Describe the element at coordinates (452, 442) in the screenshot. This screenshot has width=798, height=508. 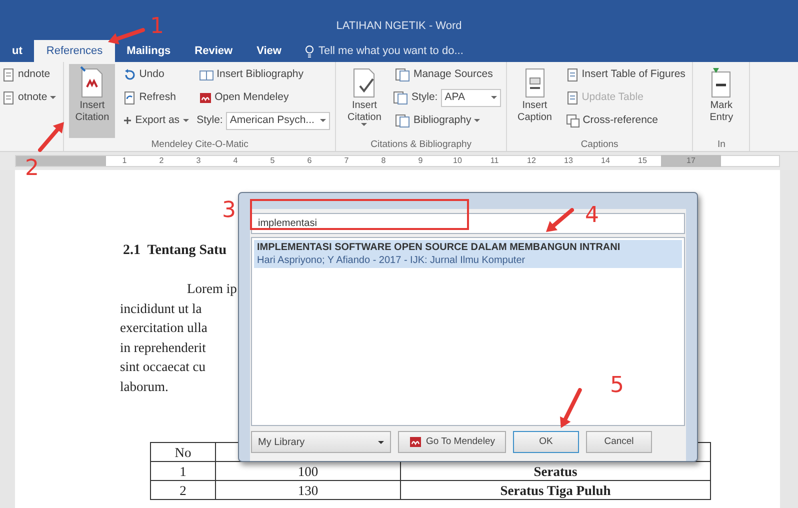
I see `dialog-button: Go To Mendeley` at that location.